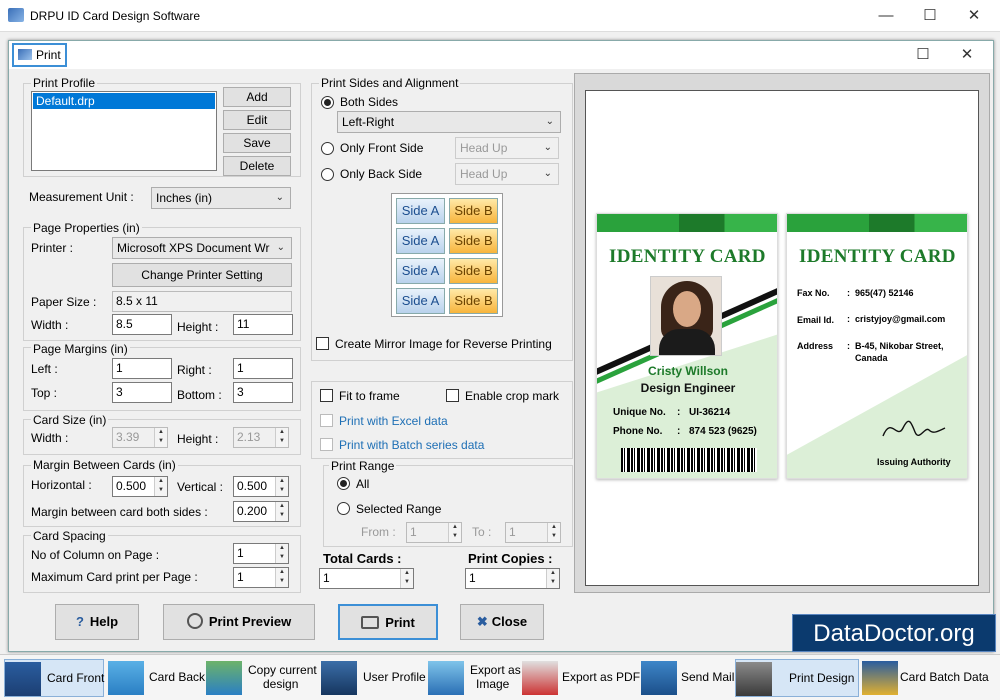  What do you see at coordinates (257, 97) in the screenshot?
I see `add-profile-button: Add` at bounding box center [257, 97].